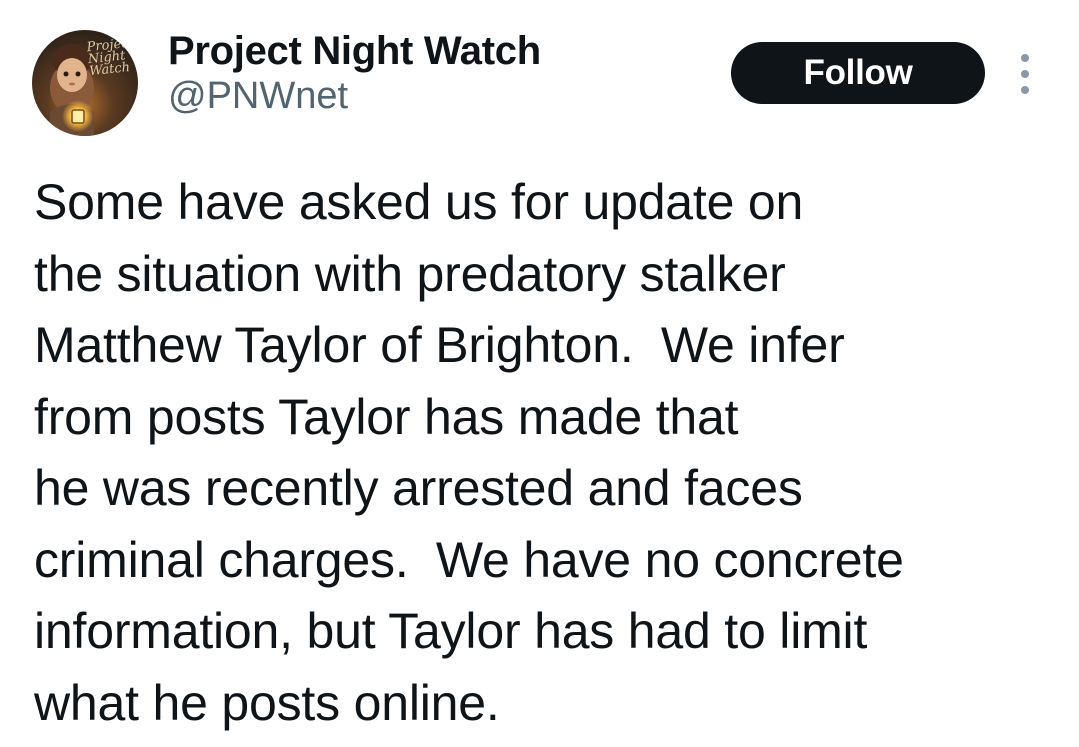  What do you see at coordinates (419, 202) in the screenshot?
I see `tweet-text-line: Some have asked us for update on` at bounding box center [419, 202].